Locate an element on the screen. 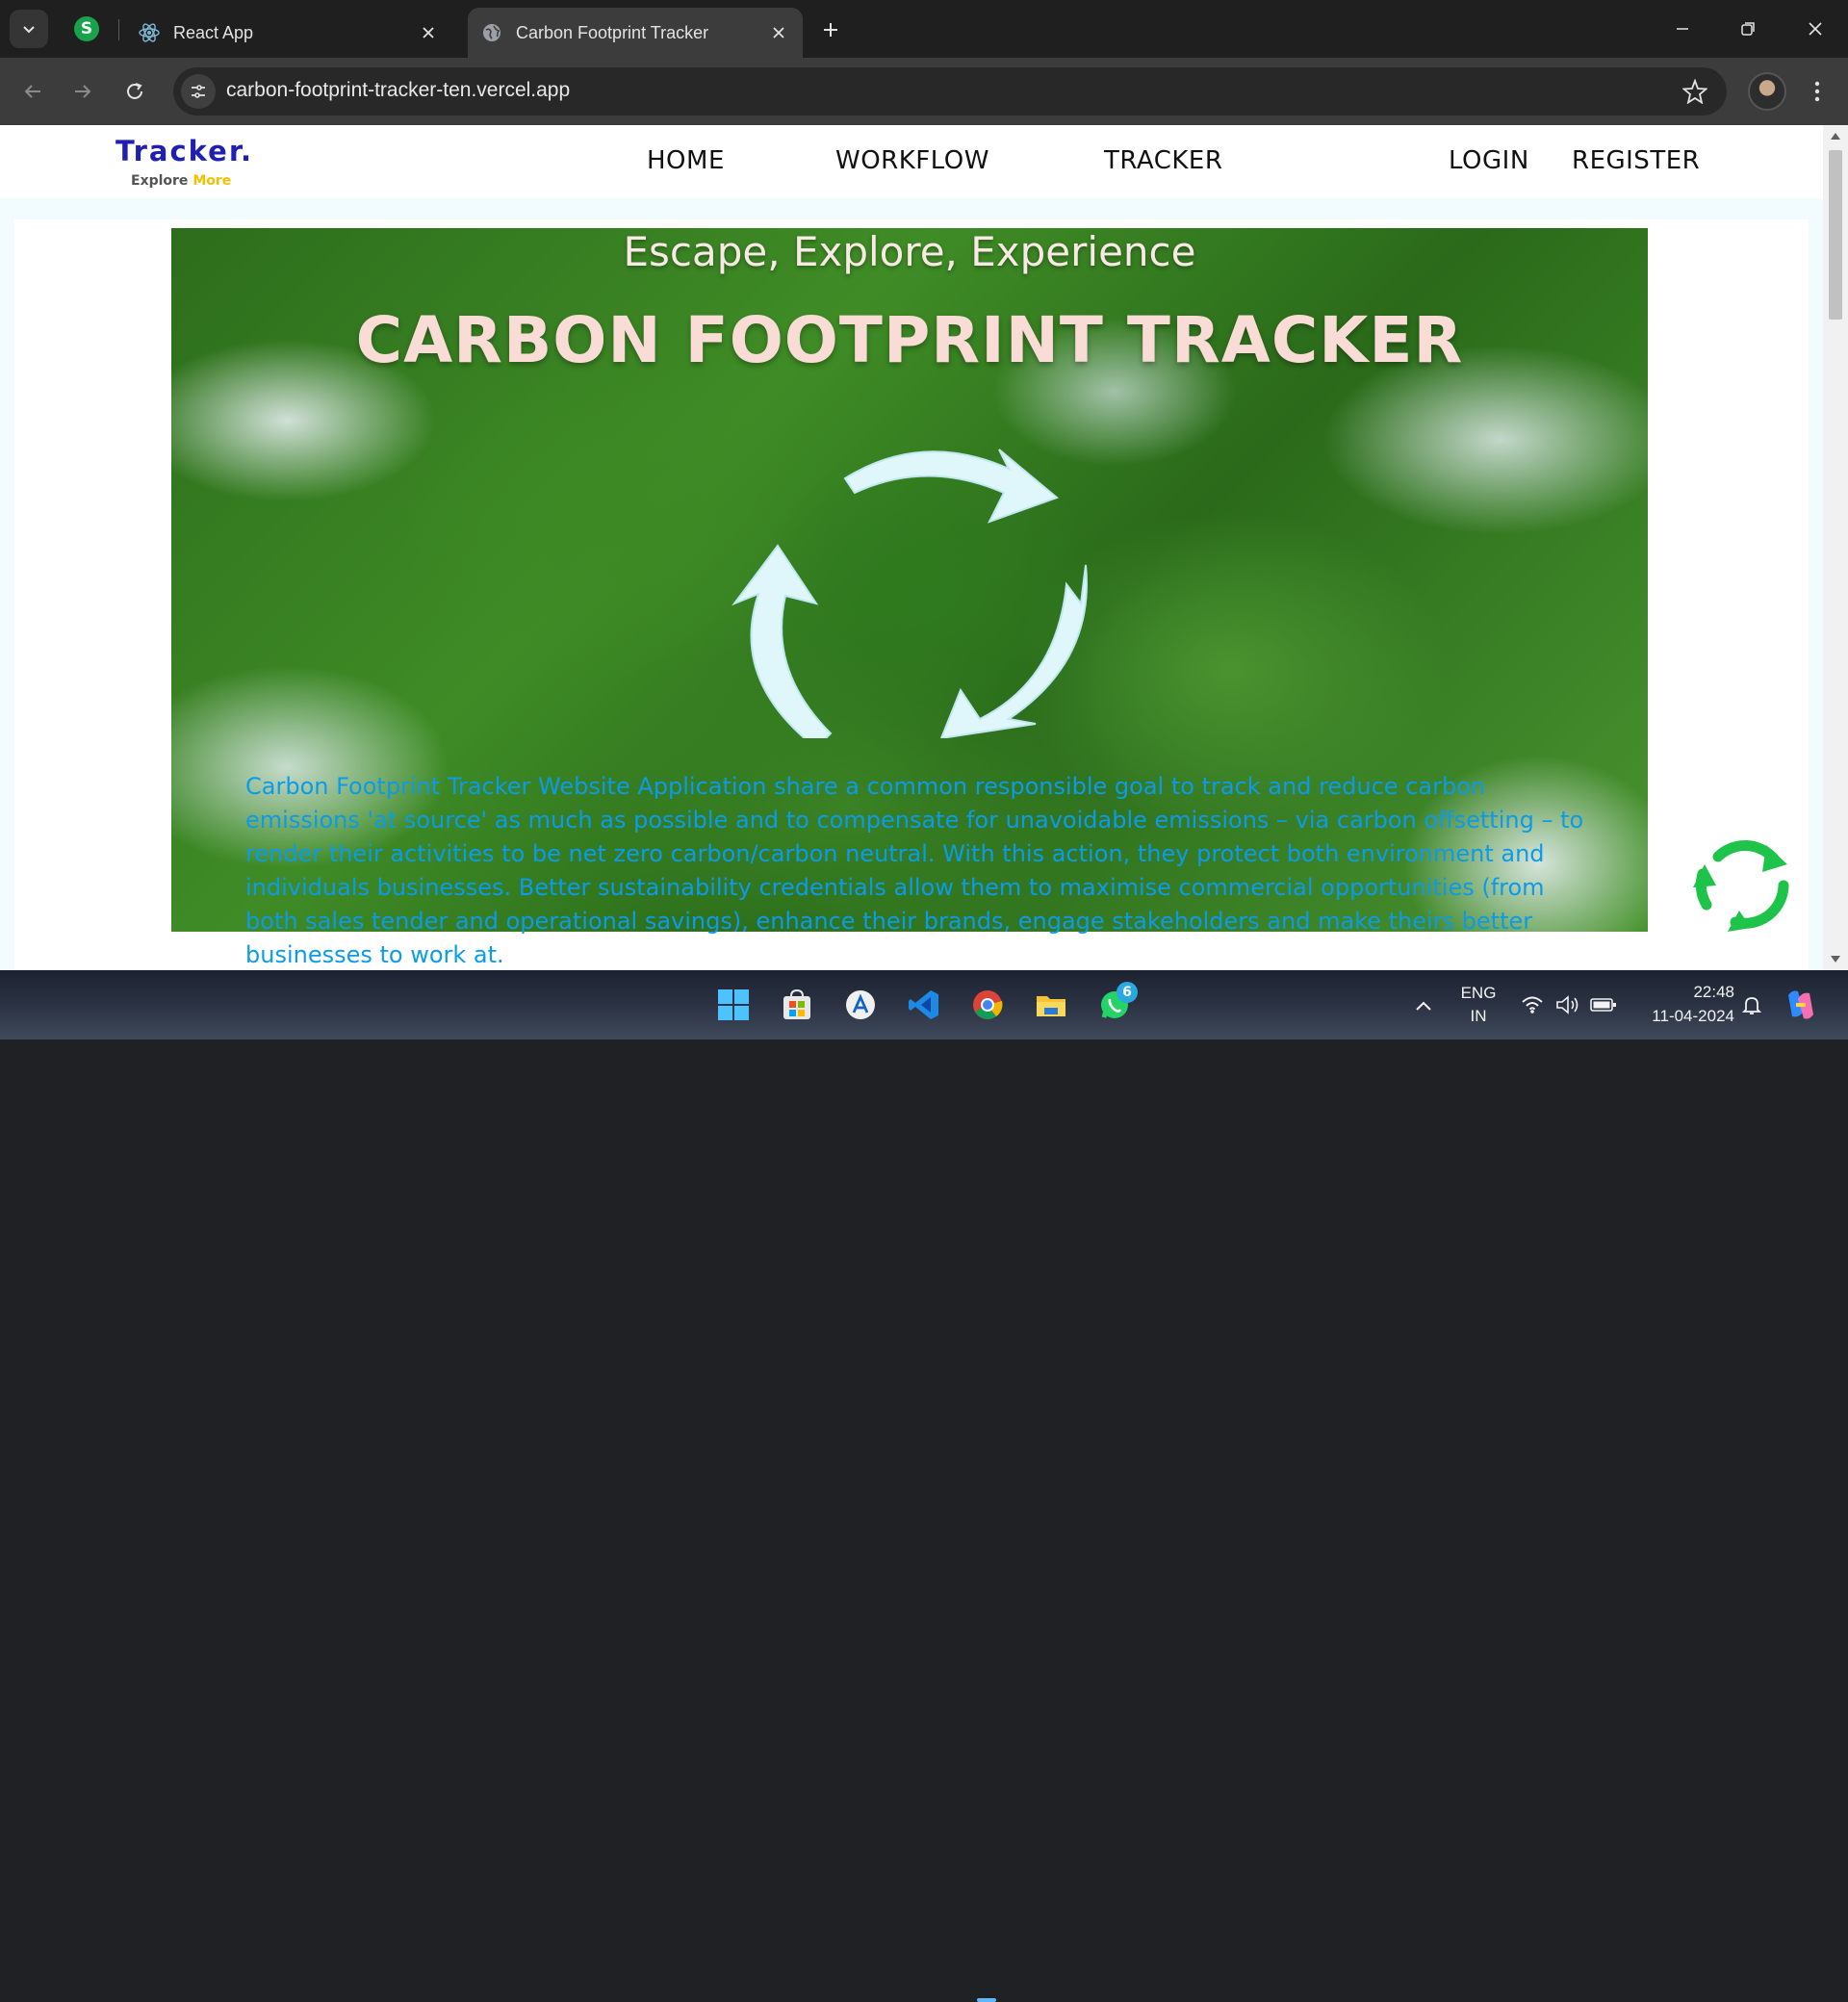 The width and height of the screenshot is (1848, 2002). wifi-icon is located at coordinates (1532, 1004).